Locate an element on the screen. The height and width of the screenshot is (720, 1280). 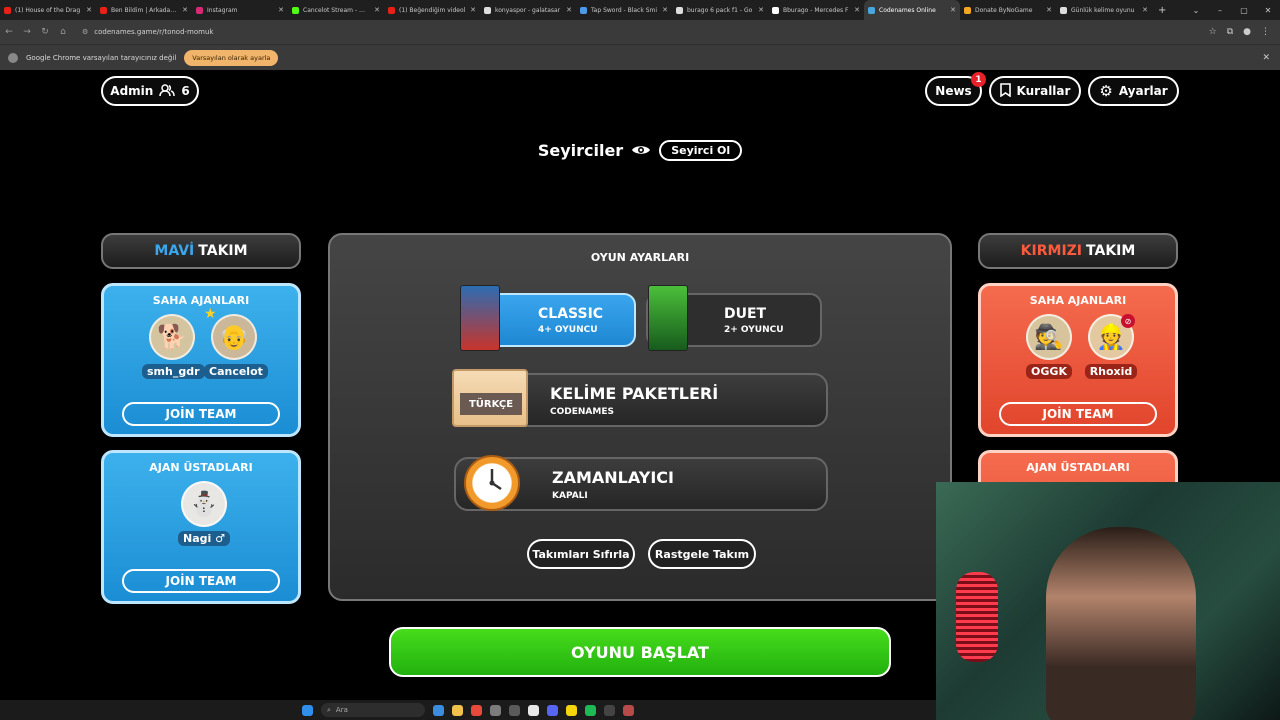
reset-teams-button: Takımları Sıfırla is located at coordinates (581, 554).